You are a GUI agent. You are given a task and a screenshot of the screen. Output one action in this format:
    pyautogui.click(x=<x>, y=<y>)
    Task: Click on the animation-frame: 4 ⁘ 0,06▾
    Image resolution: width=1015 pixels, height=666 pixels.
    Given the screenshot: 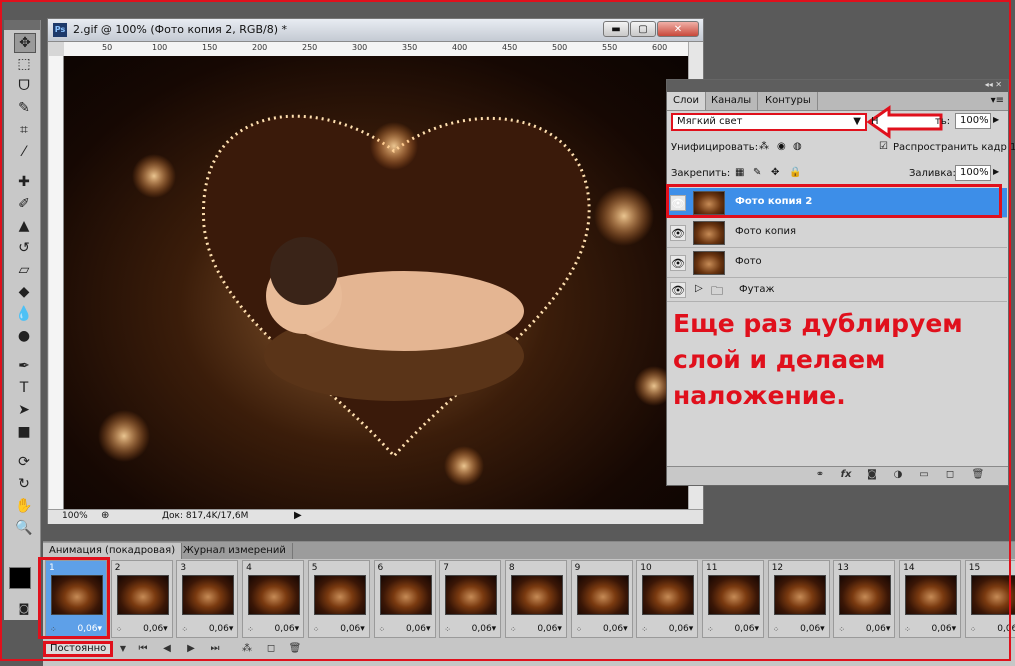 What is the action you would take?
    pyautogui.click(x=273, y=599)
    